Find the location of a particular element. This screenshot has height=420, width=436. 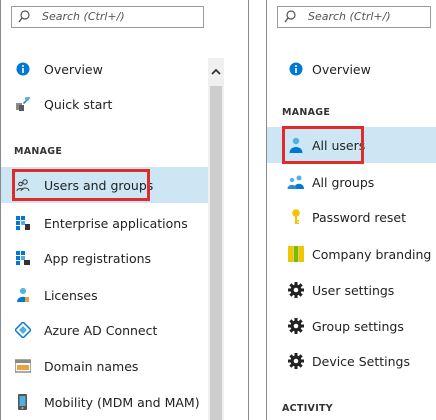

nav-item-mobility: Mobility (MDM and MAM) is located at coordinates (104, 402).